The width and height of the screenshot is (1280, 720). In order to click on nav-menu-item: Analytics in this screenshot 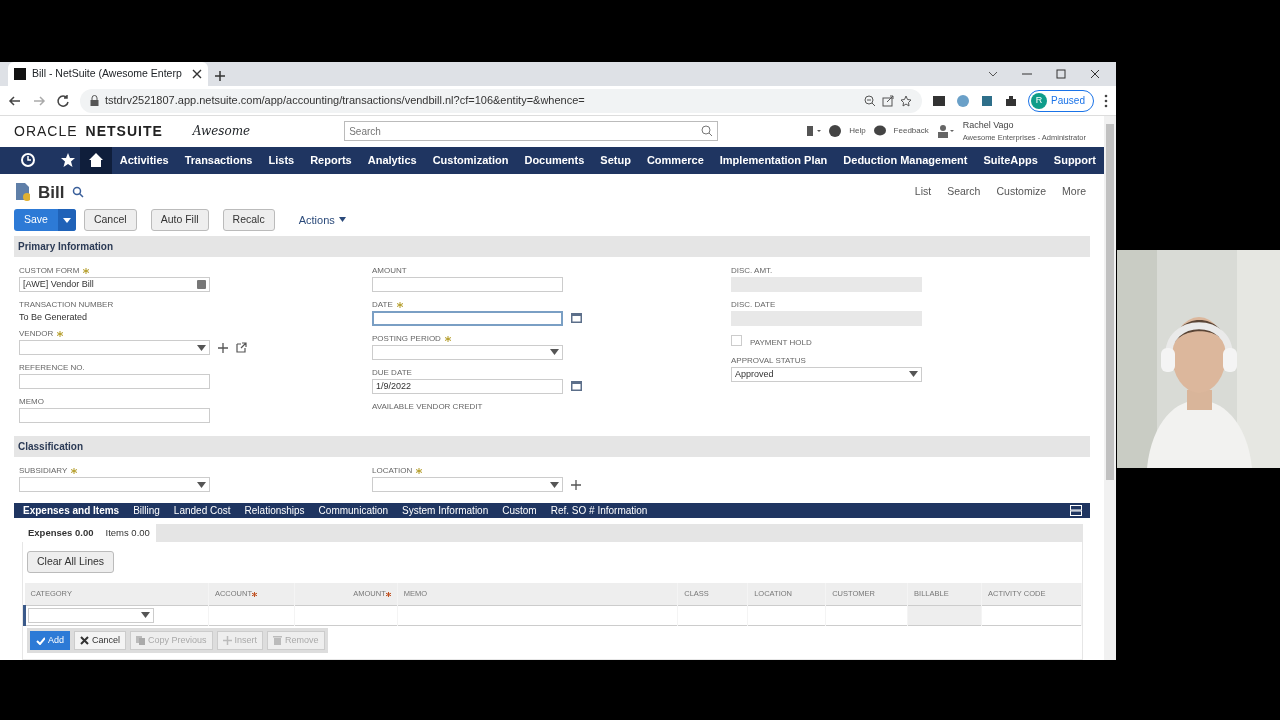, I will do `click(392, 160)`.